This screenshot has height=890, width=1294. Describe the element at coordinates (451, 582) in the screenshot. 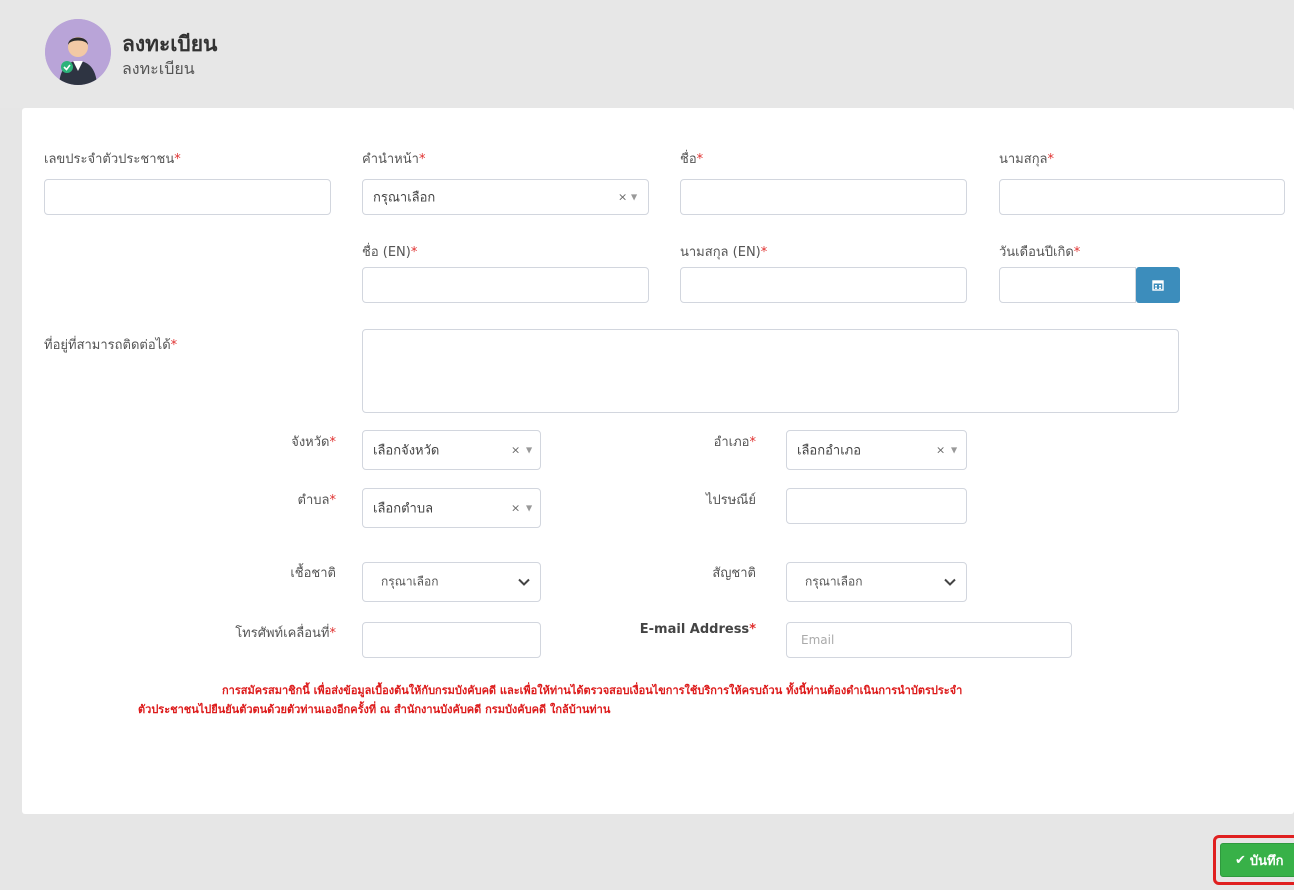

I see `race-select: กรุณาเลือก` at that location.